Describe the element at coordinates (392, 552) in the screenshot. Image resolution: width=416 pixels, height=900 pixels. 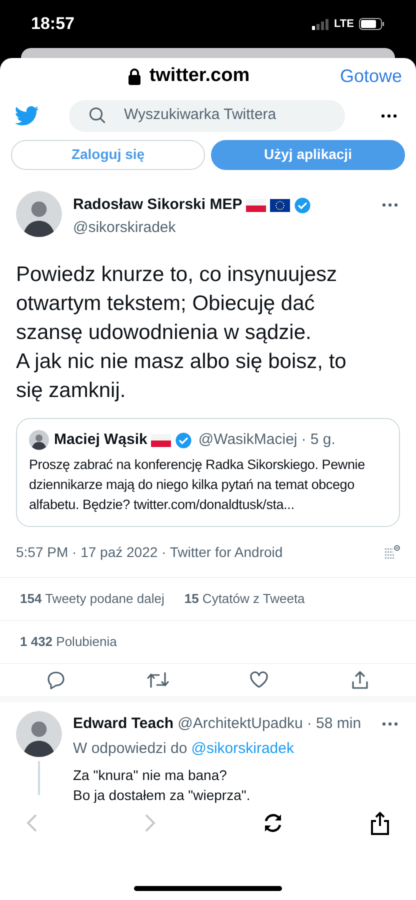
I see `analytics-icon` at that location.